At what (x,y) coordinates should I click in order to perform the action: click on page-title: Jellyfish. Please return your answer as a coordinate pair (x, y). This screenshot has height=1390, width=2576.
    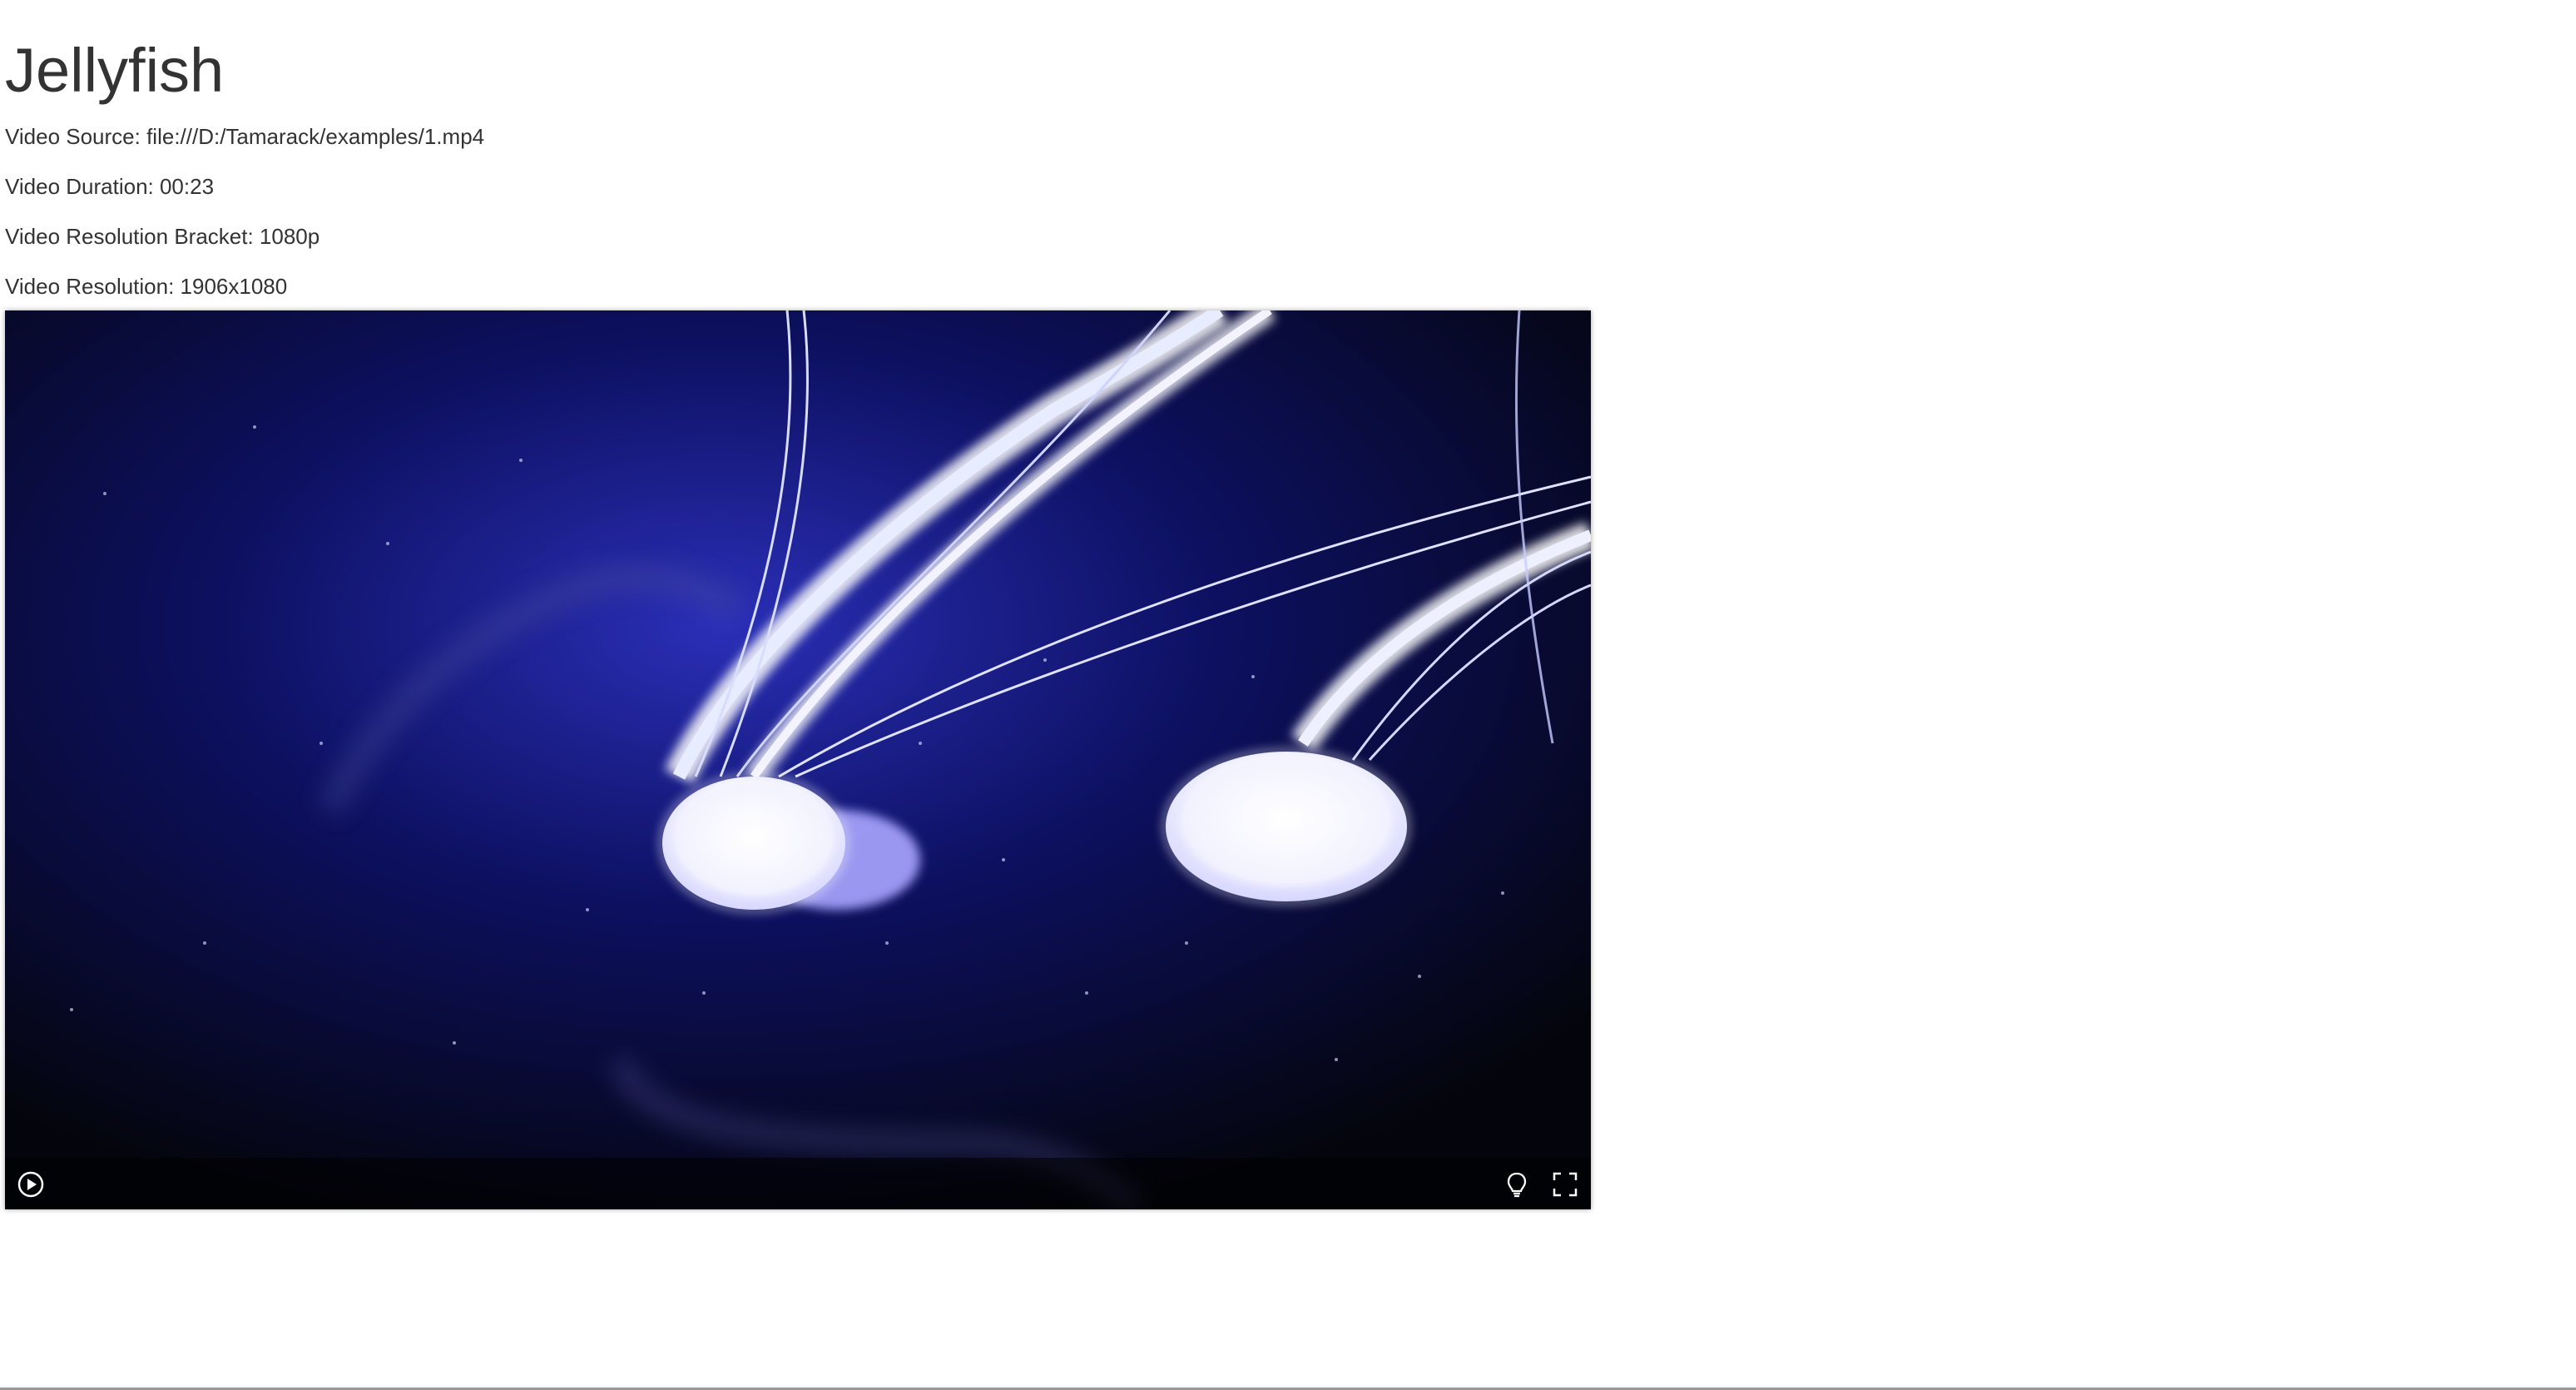
    Looking at the image, I should click on (115, 71).